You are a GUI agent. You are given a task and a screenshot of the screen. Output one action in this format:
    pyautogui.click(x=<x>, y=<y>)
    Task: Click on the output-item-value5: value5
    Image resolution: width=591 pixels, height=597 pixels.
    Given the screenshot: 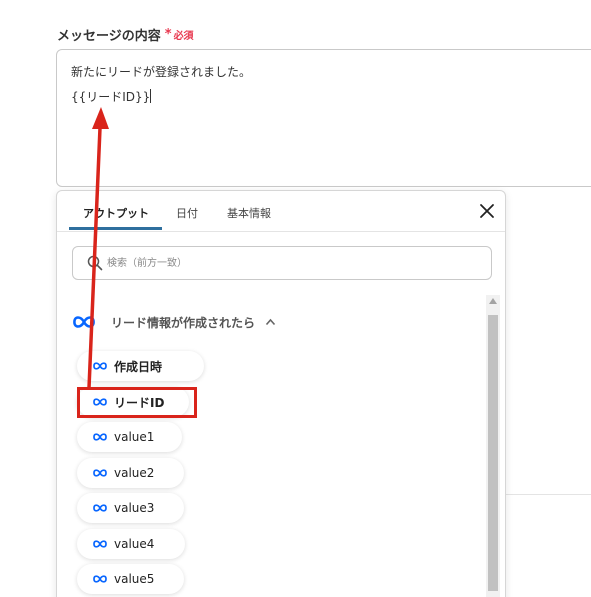 What is the action you would take?
    pyautogui.click(x=130, y=579)
    